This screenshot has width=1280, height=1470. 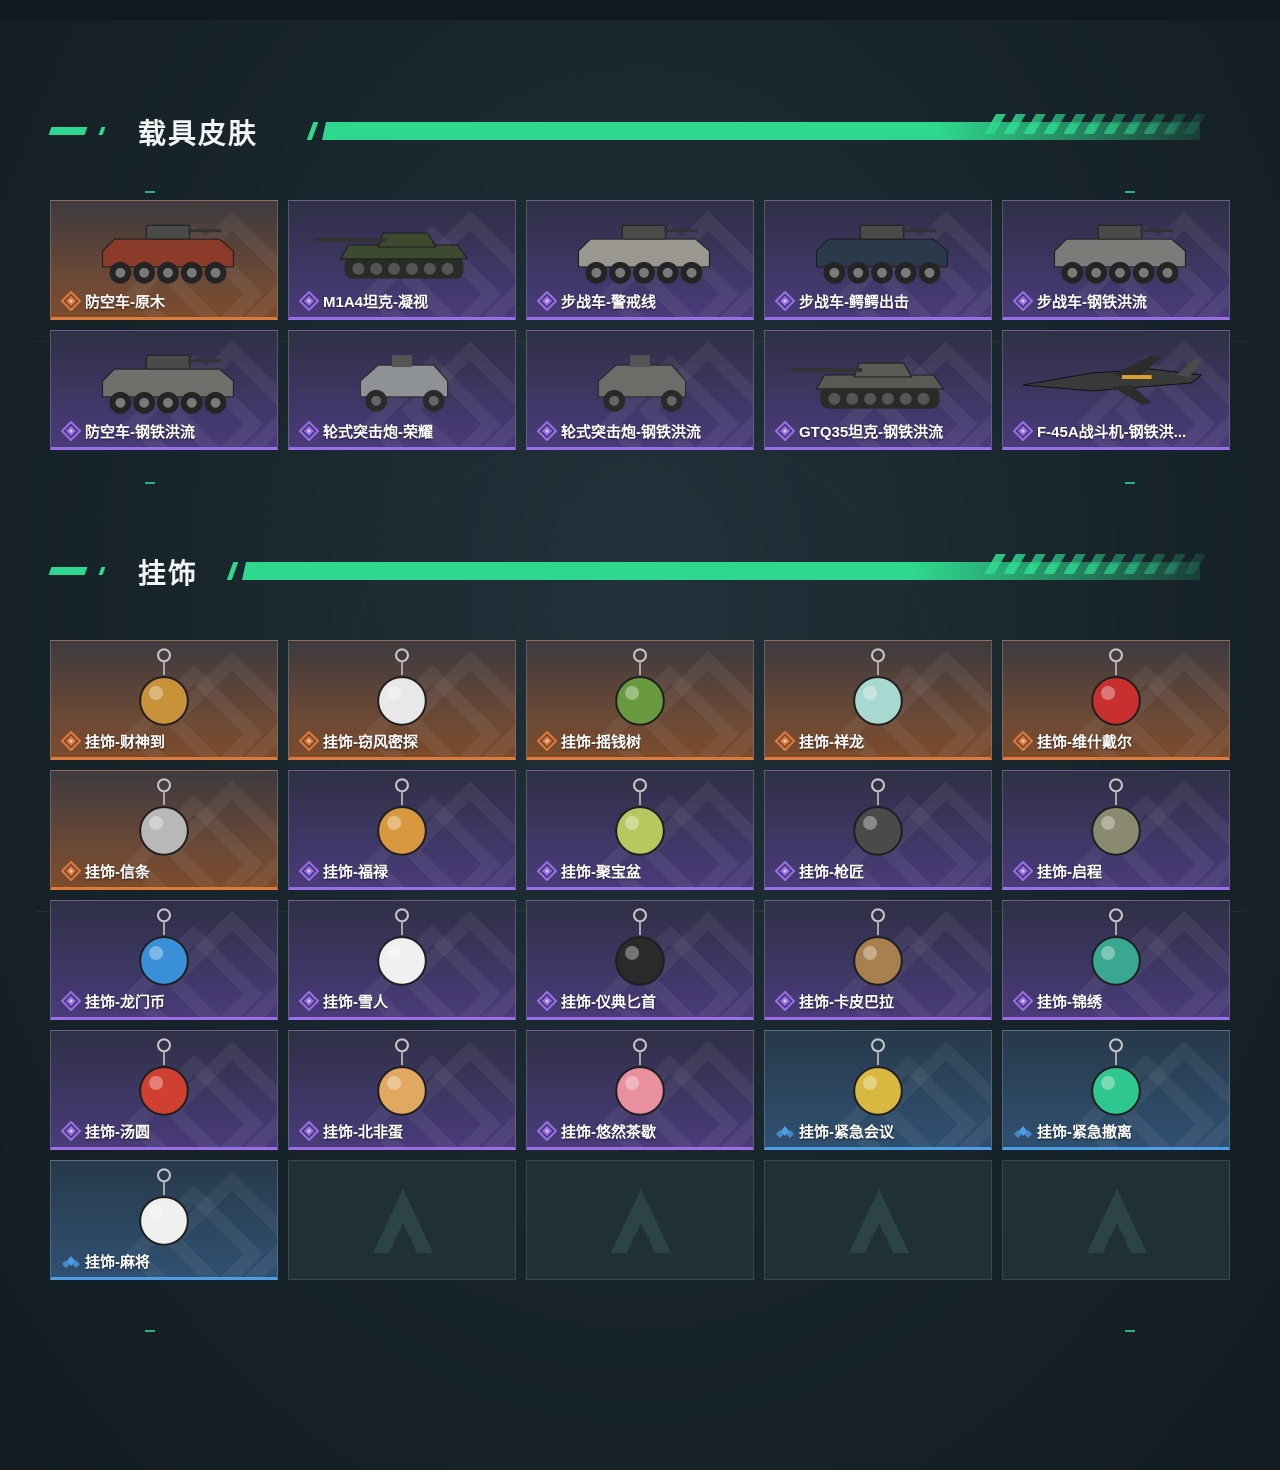 I want to click on card-label: 挂饰-麻将, so click(x=117, y=1262).